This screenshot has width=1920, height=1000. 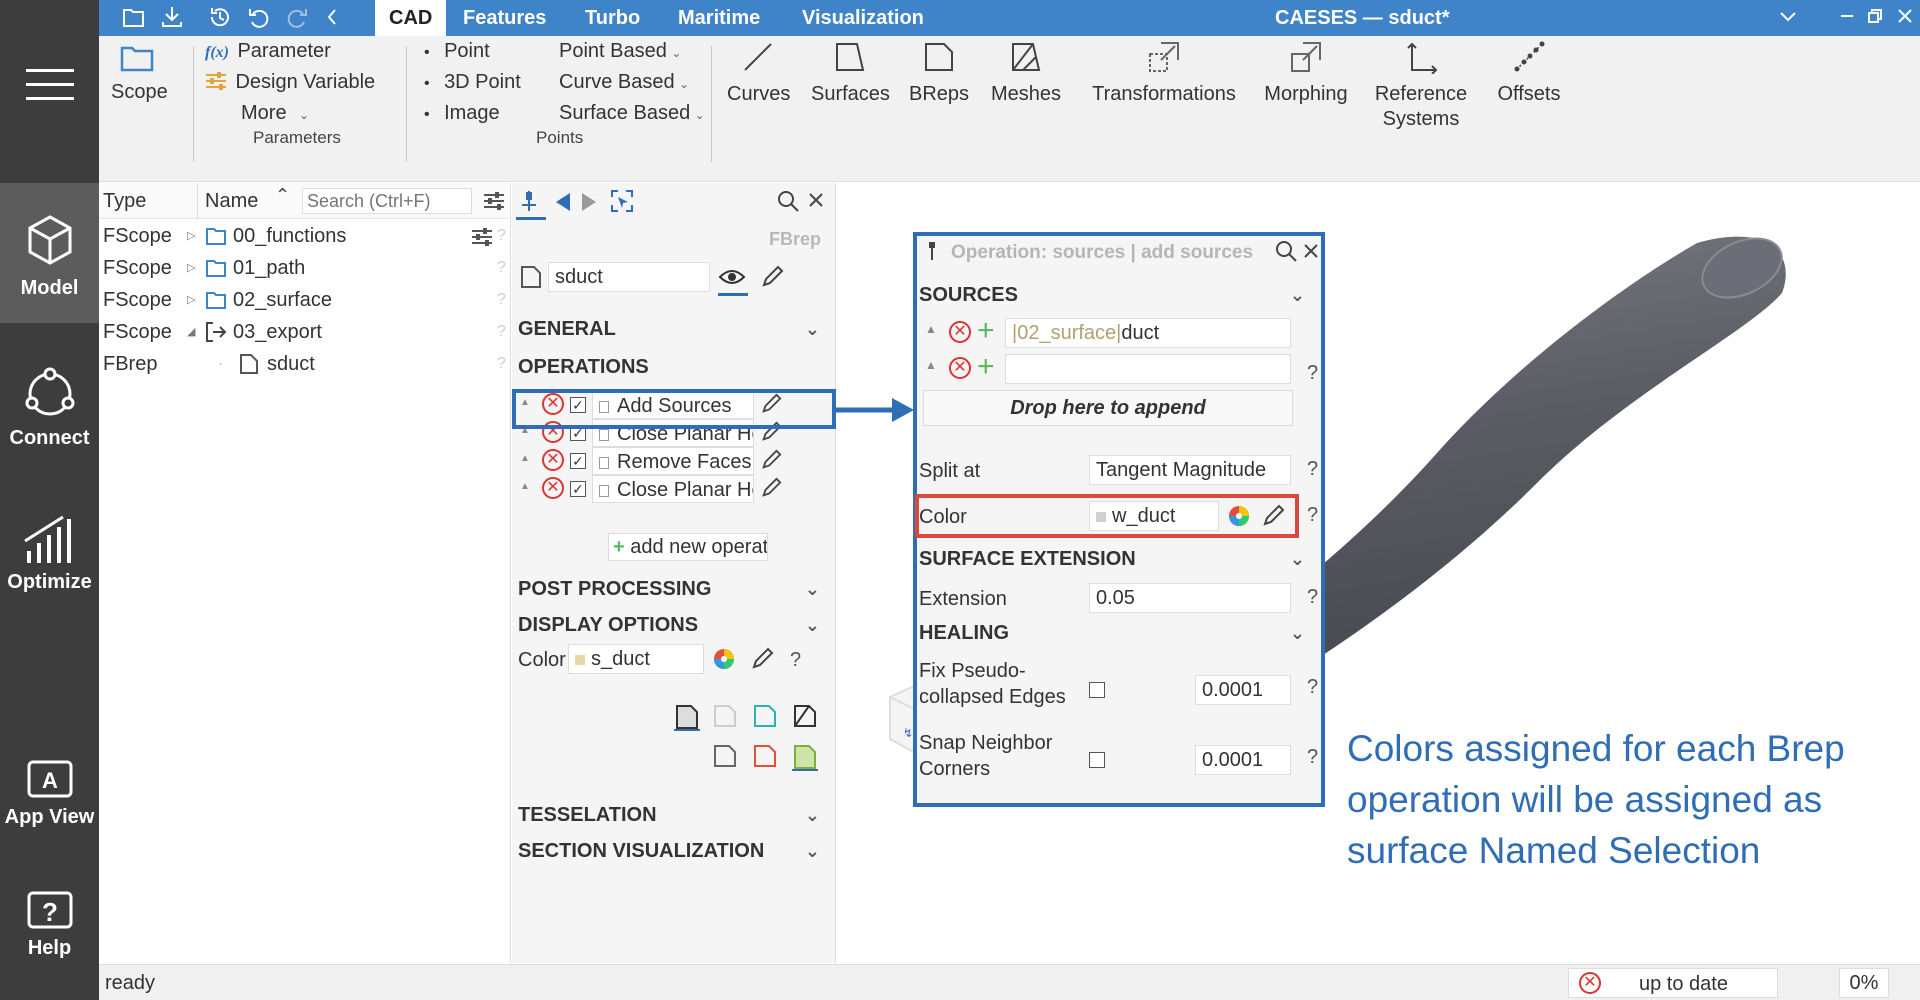 What do you see at coordinates (231, 201) in the screenshot?
I see `col-name-header: Name` at bounding box center [231, 201].